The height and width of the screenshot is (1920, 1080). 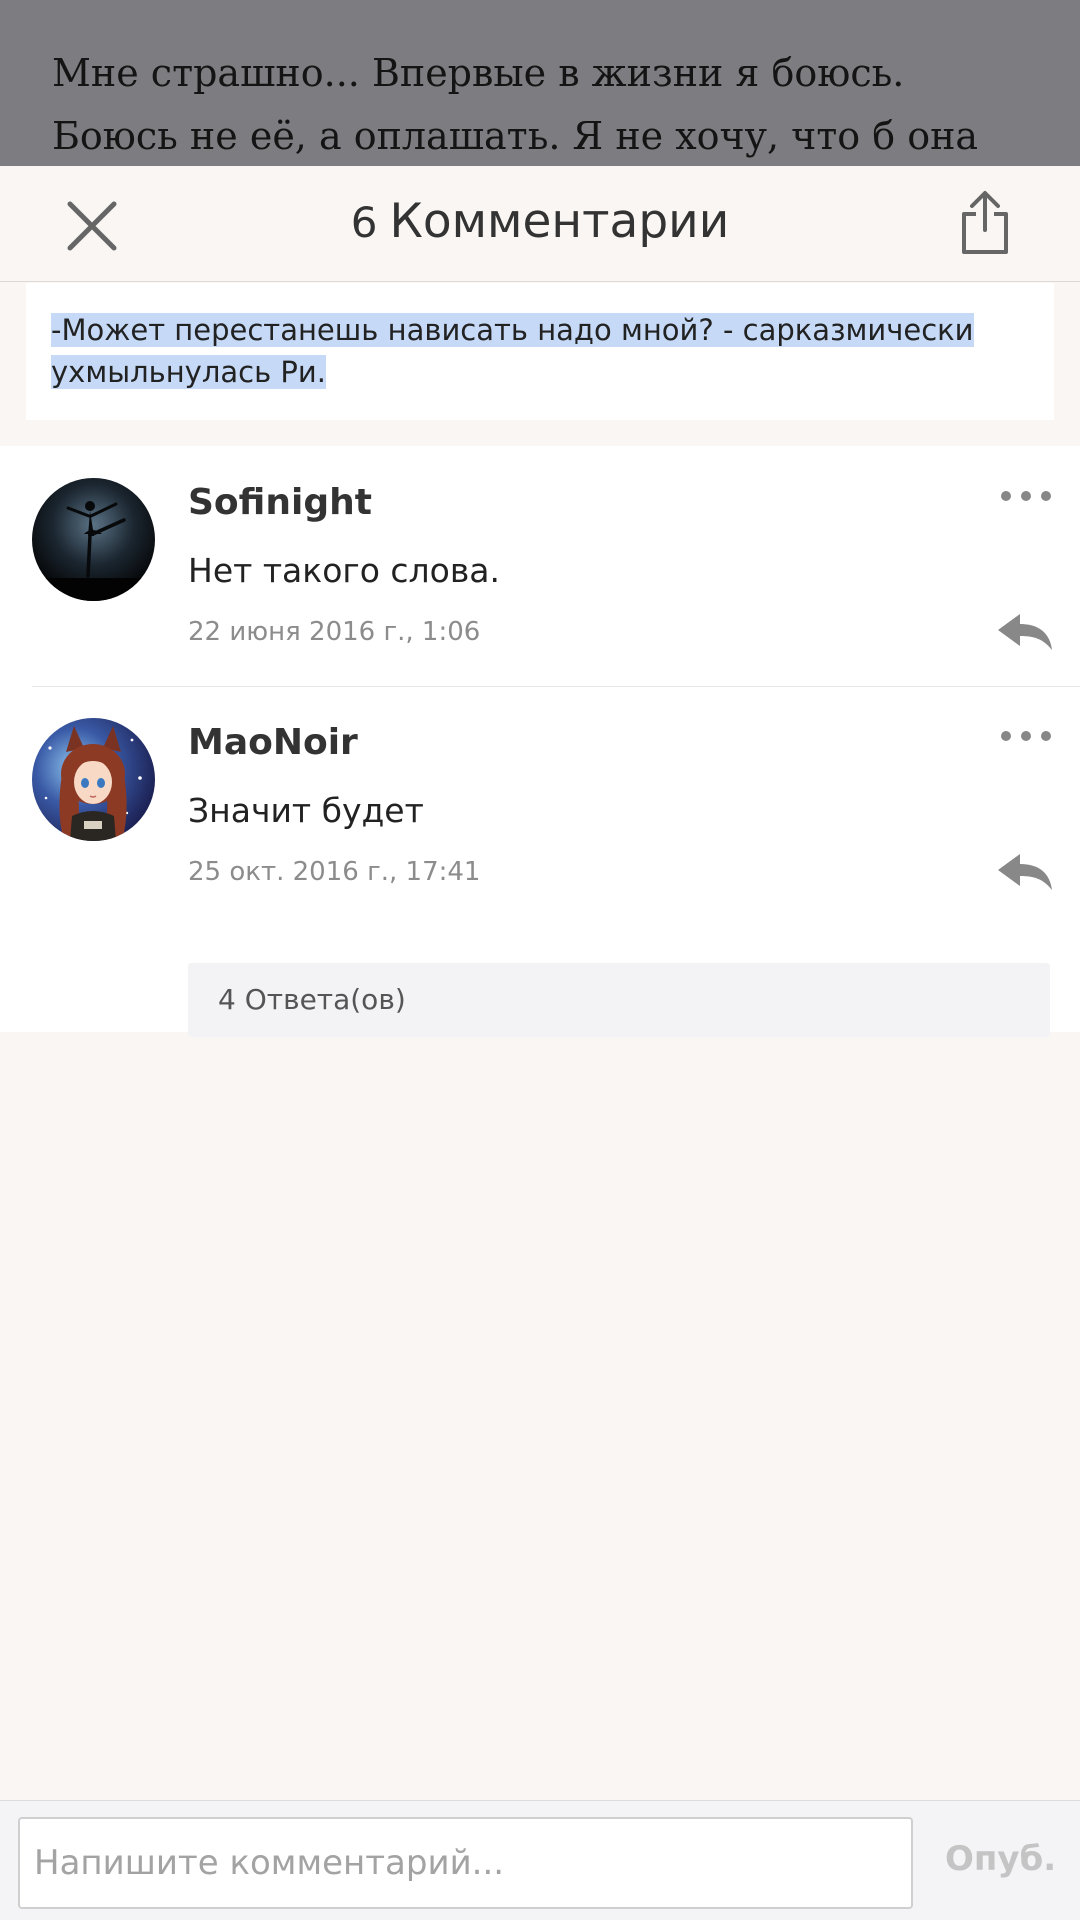 I want to click on page-title: 6 Комментарии, so click(x=540, y=221).